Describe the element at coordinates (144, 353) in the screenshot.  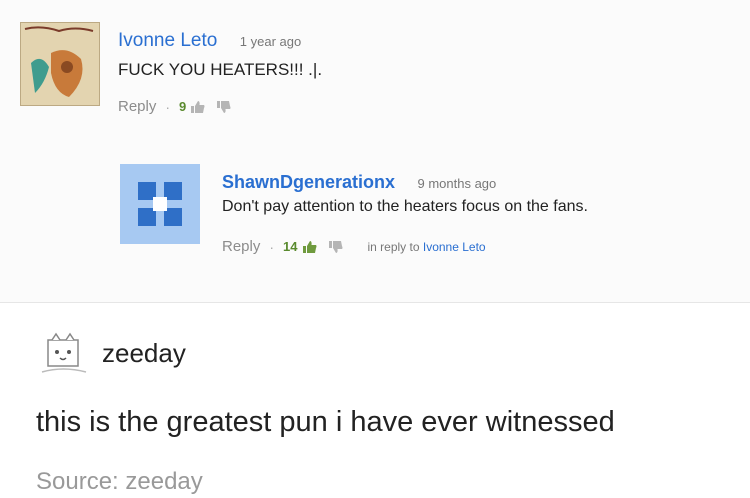
I see `username: zeeday` at that location.